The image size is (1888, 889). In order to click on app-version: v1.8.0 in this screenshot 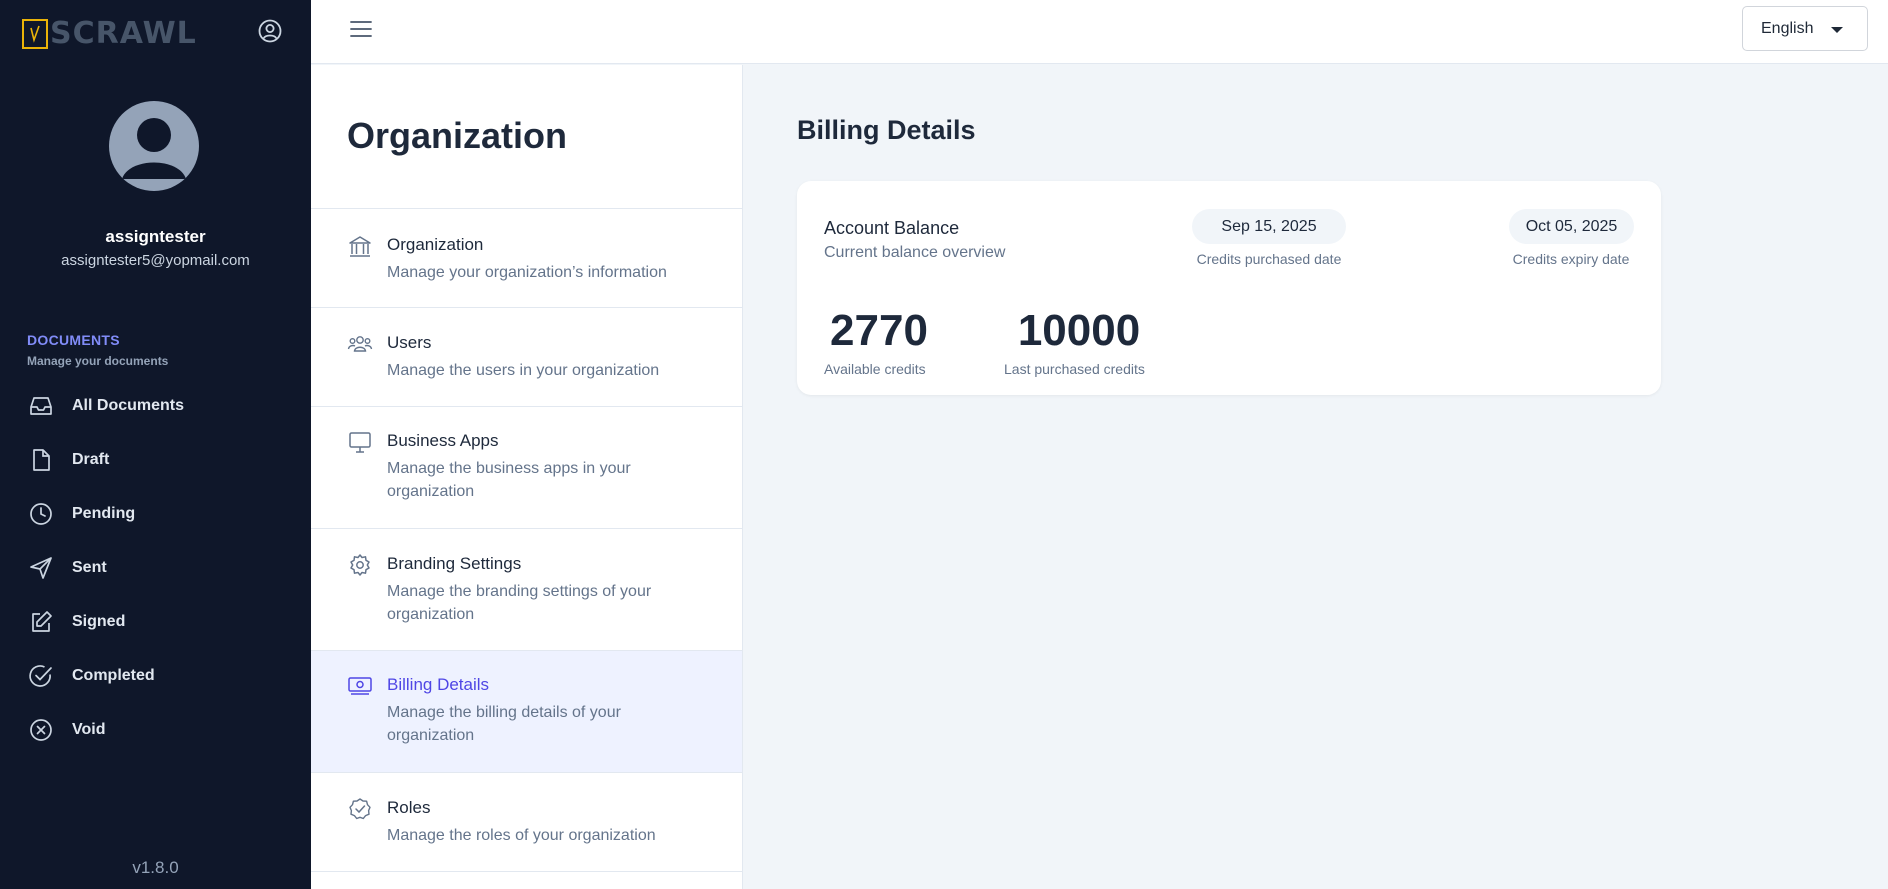, I will do `click(155, 867)`.